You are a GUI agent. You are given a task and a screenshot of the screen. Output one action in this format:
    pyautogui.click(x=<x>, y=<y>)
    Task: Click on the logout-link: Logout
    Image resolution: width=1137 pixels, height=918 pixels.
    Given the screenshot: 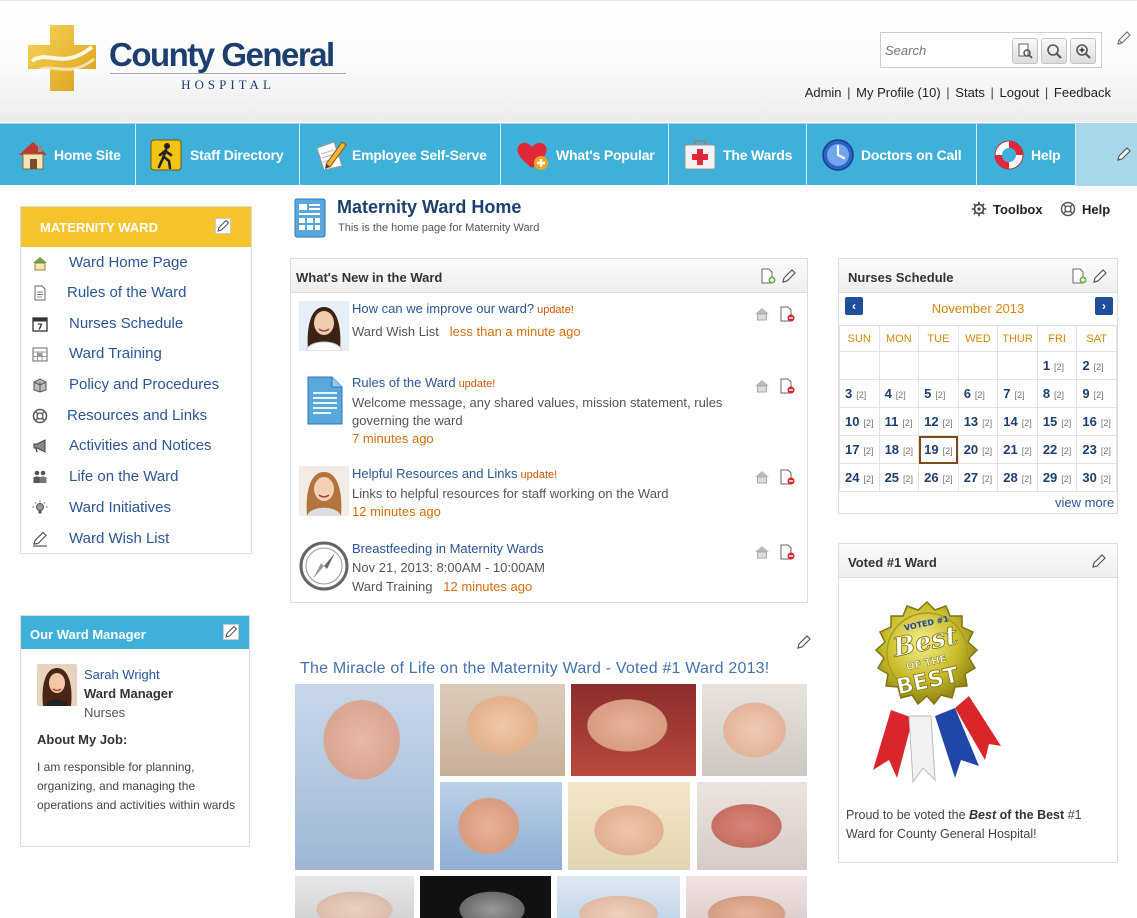 What is the action you would take?
    pyautogui.click(x=1020, y=92)
    